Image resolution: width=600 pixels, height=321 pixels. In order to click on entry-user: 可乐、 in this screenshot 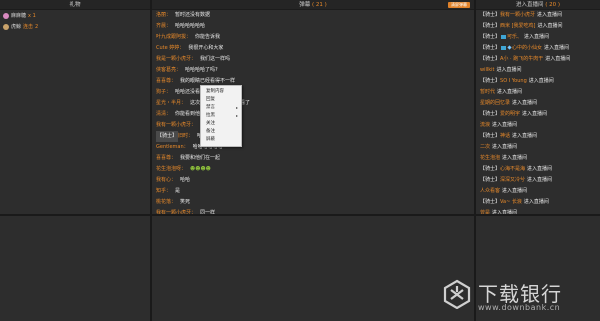, I will do `click(514, 37)`.